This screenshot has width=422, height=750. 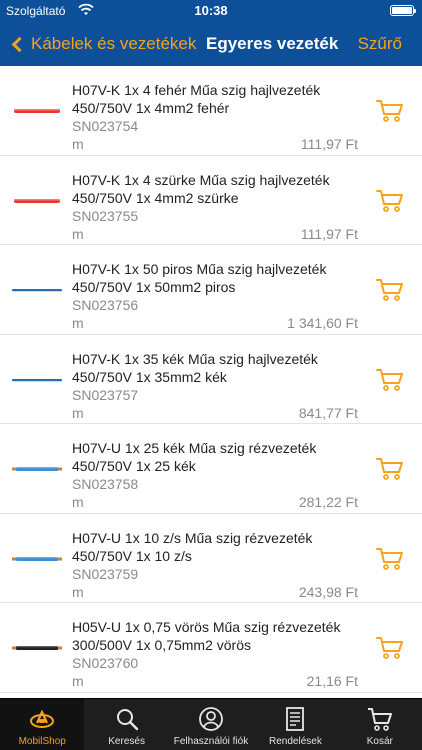 I want to click on cart-icon, so click(x=380, y=721).